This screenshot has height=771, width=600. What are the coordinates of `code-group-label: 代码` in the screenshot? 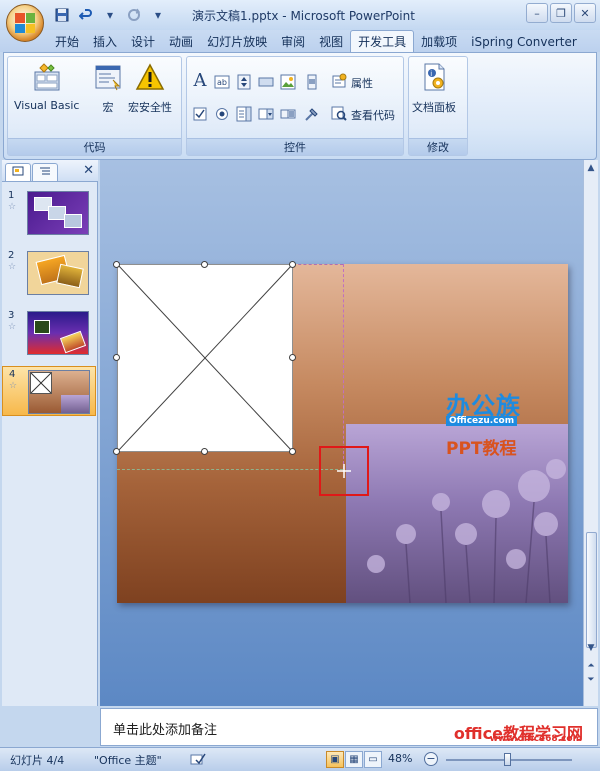 It's located at (94, 146).